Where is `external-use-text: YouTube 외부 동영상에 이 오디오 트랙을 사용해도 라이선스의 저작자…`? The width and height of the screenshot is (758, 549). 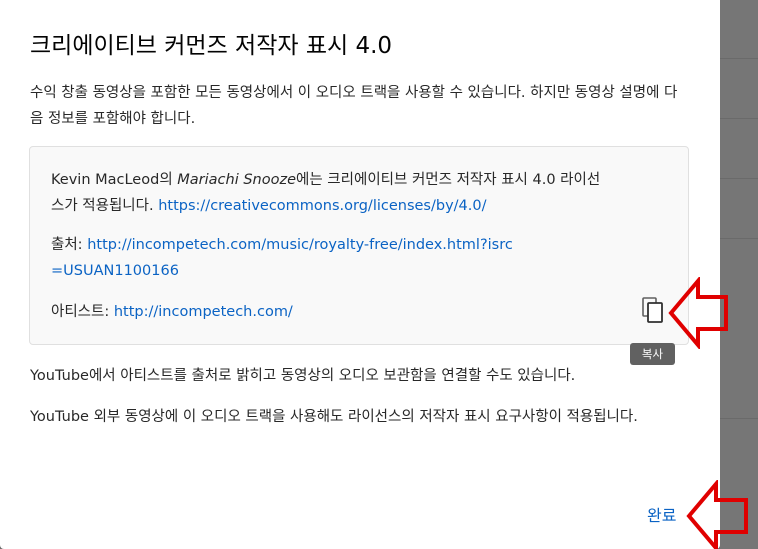 external-use-text: YouTube 외부 동영상에 이 오디오 트랙을 사용해도 라이선스의 저작자… is located at coordinates (334, 417).